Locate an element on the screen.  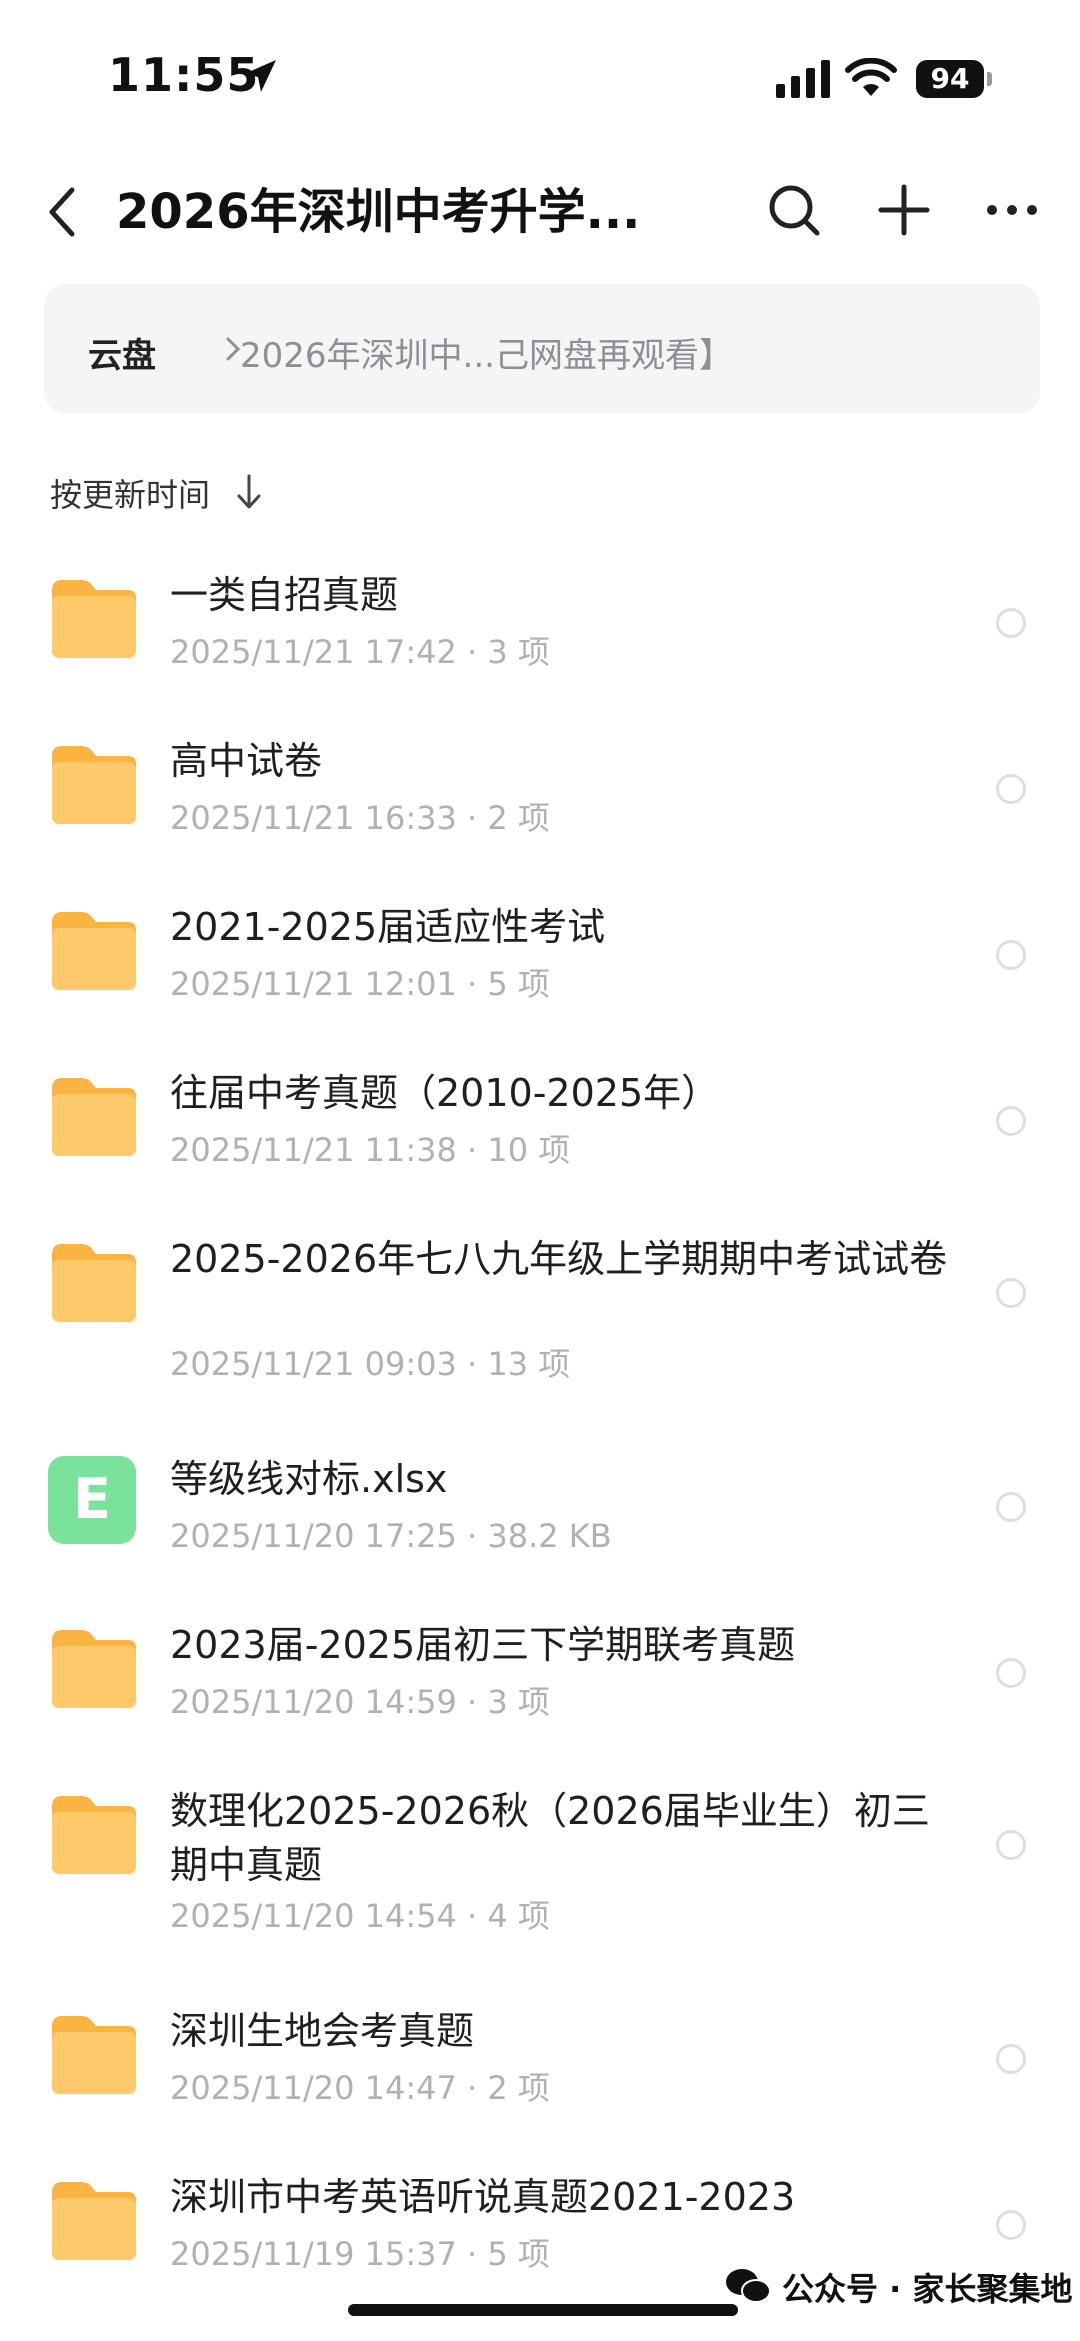
item-name: 数理化2025-2026秋（2026届毕业生）初三期中真题 is located at coordinates (550, 1838).